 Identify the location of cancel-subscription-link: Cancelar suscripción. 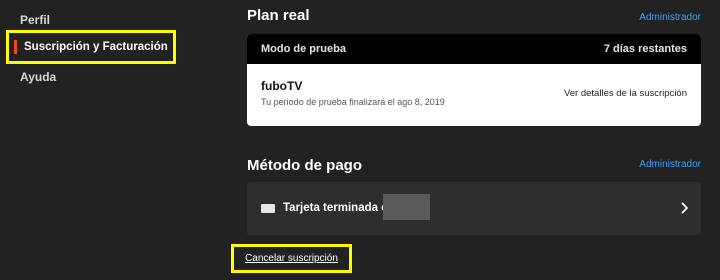
(291, 258).